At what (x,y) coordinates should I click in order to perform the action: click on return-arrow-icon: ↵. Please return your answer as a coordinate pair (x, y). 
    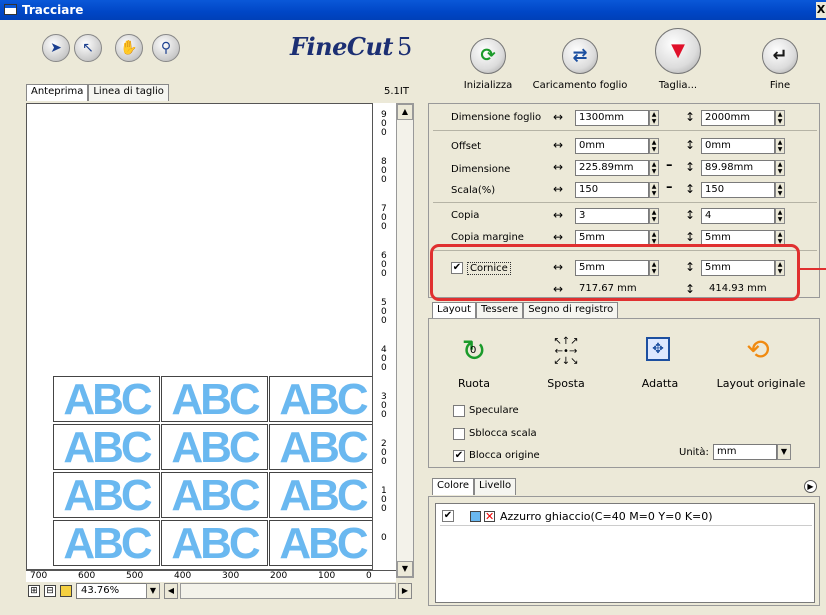
    Looking at the image, I should click on (780, 56).